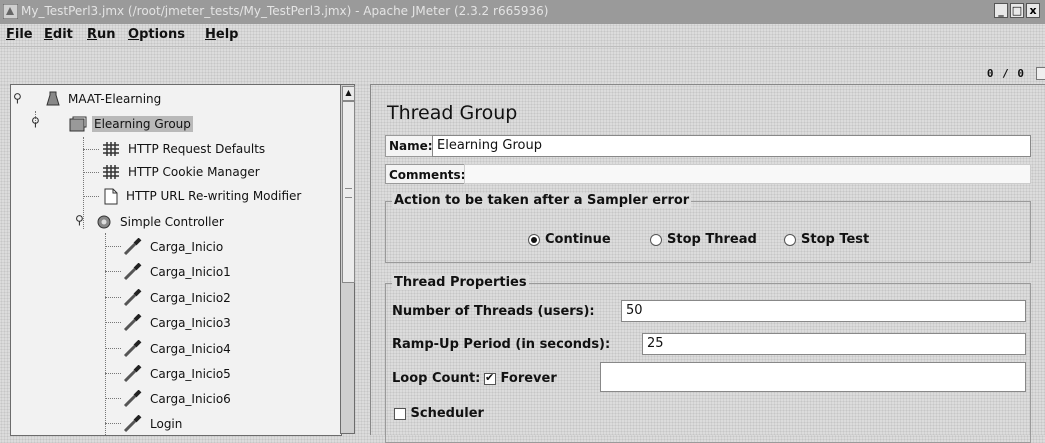  What do you see at coordinates (166, 424) in the screenshot?
I see `tree-node-label: Login` at bounding box center [166, 424].